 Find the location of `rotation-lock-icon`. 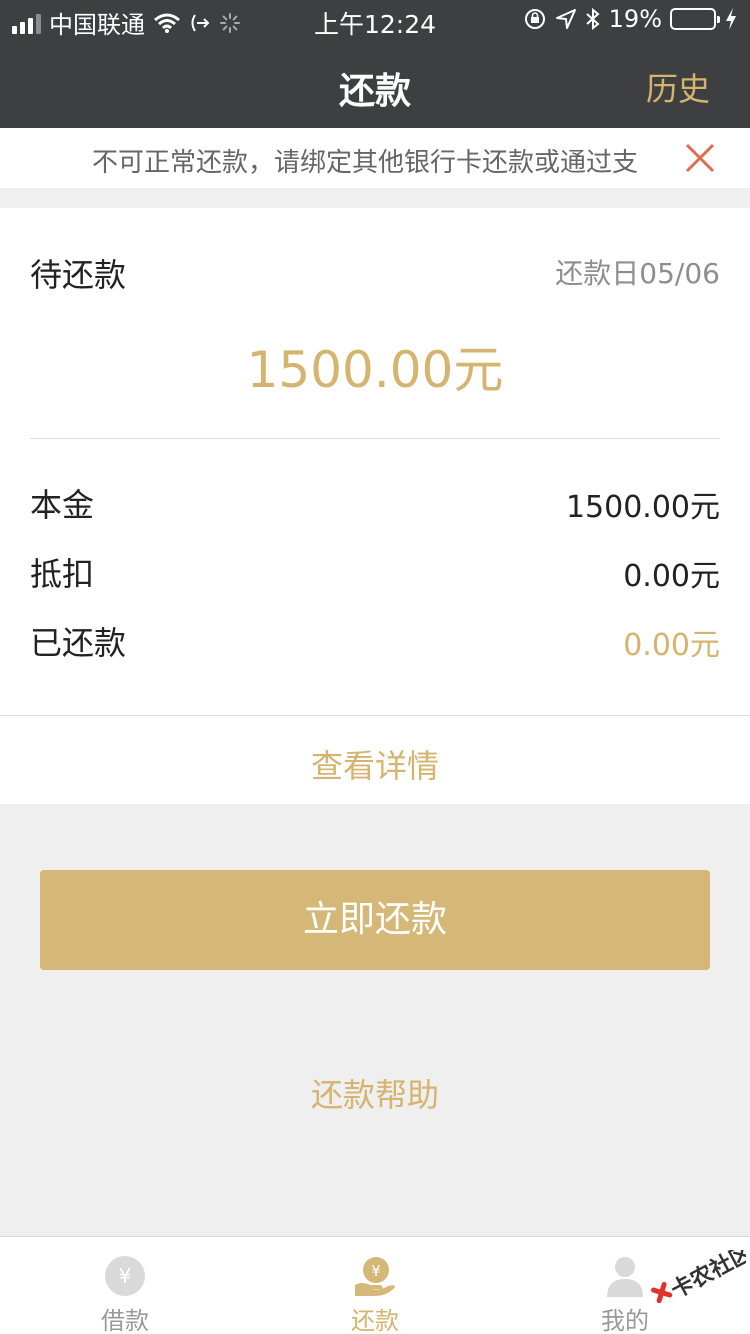

rotation-lock-icon is located at coordinates (534, 19).